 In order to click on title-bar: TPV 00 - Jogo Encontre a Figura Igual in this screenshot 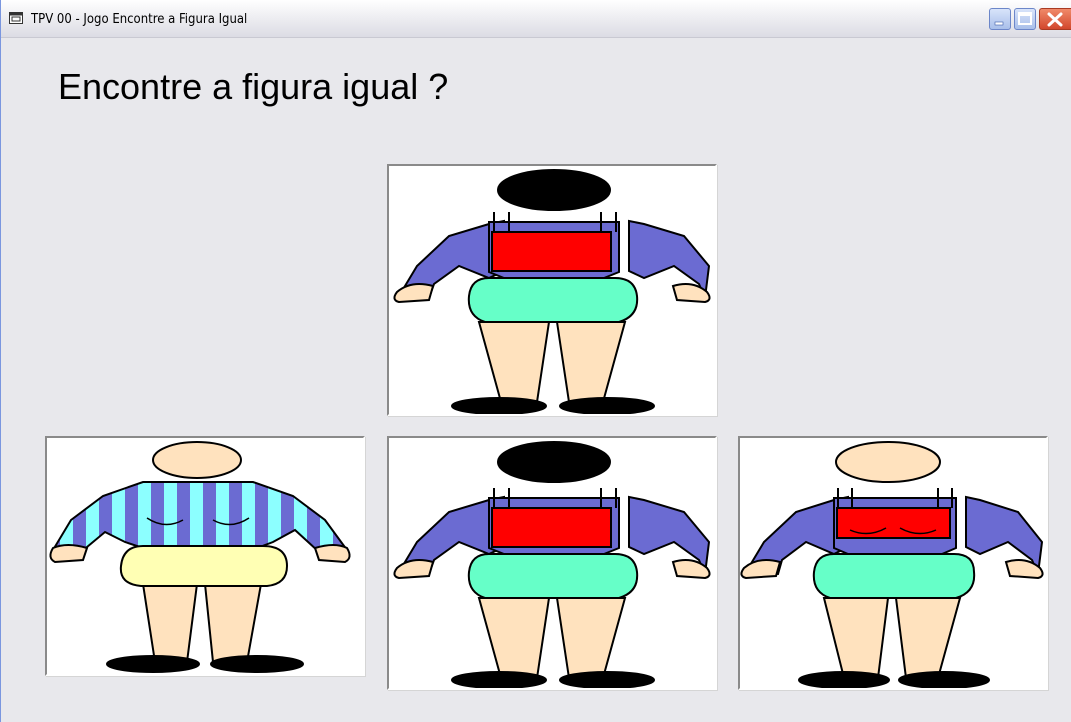, I will do `click(536, 19)`.